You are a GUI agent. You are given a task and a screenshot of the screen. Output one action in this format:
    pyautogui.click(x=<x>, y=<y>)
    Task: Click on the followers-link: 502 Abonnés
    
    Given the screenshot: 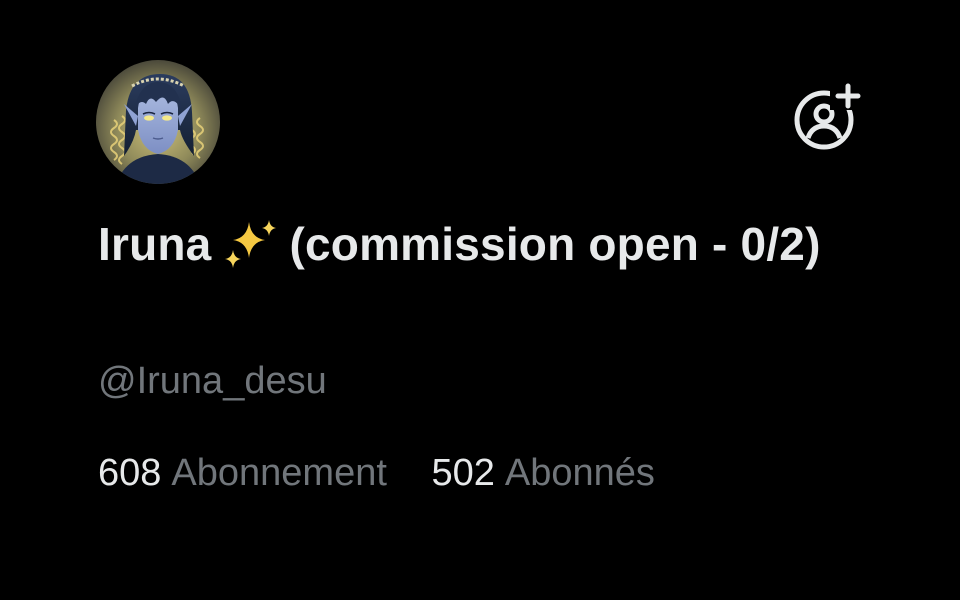 What is the action you would take?
    pyautogui.click(x=542, y=473)
    